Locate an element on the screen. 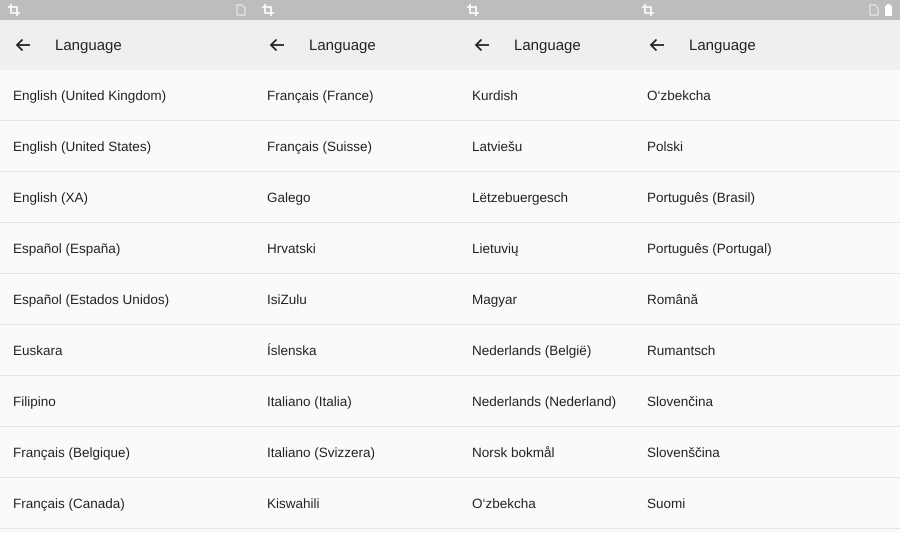 This screenshot has width=900, height=533. language-item: Português (Portugal) is located at coordinates (767, 248).